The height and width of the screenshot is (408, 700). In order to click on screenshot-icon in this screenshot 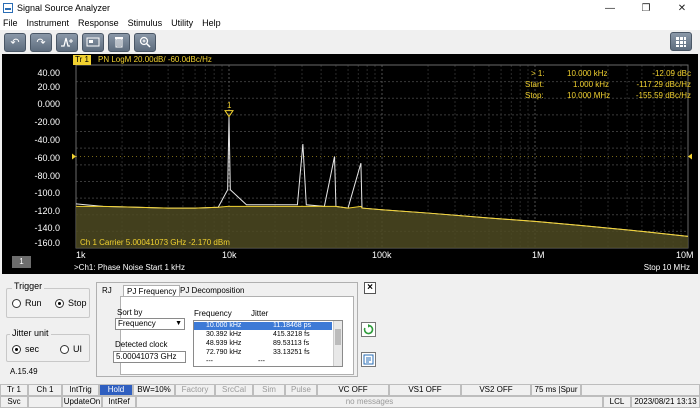, I will do `click(93, 42)`.